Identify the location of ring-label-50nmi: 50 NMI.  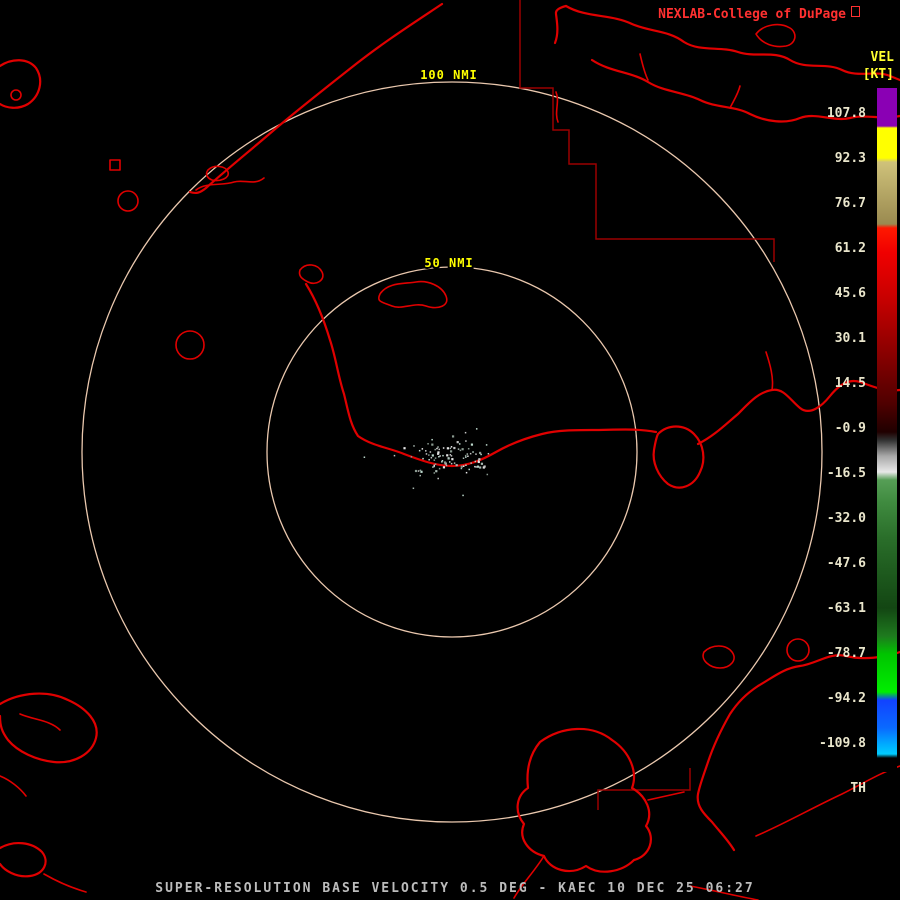
(448, 263).